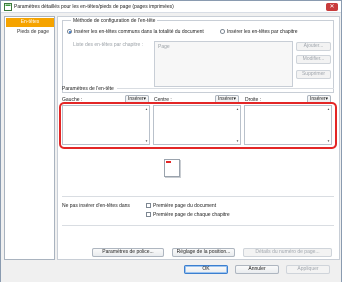  What do you see at coordinates (262, 32) in the screenshot?
I see `radio-per-chapter-label: Insérer les en-têtes par chapitre` at bounding box center [262, 32].